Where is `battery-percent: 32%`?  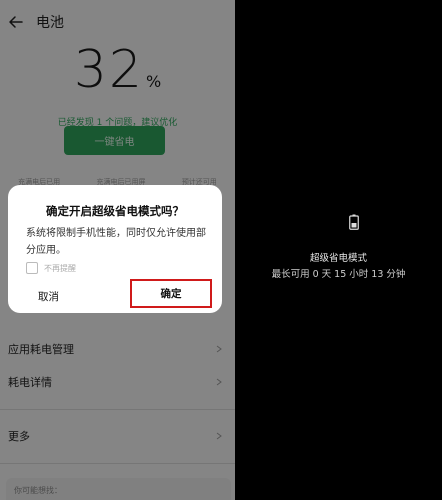
battery-percent: 32% is located at coordinates (117, 70).